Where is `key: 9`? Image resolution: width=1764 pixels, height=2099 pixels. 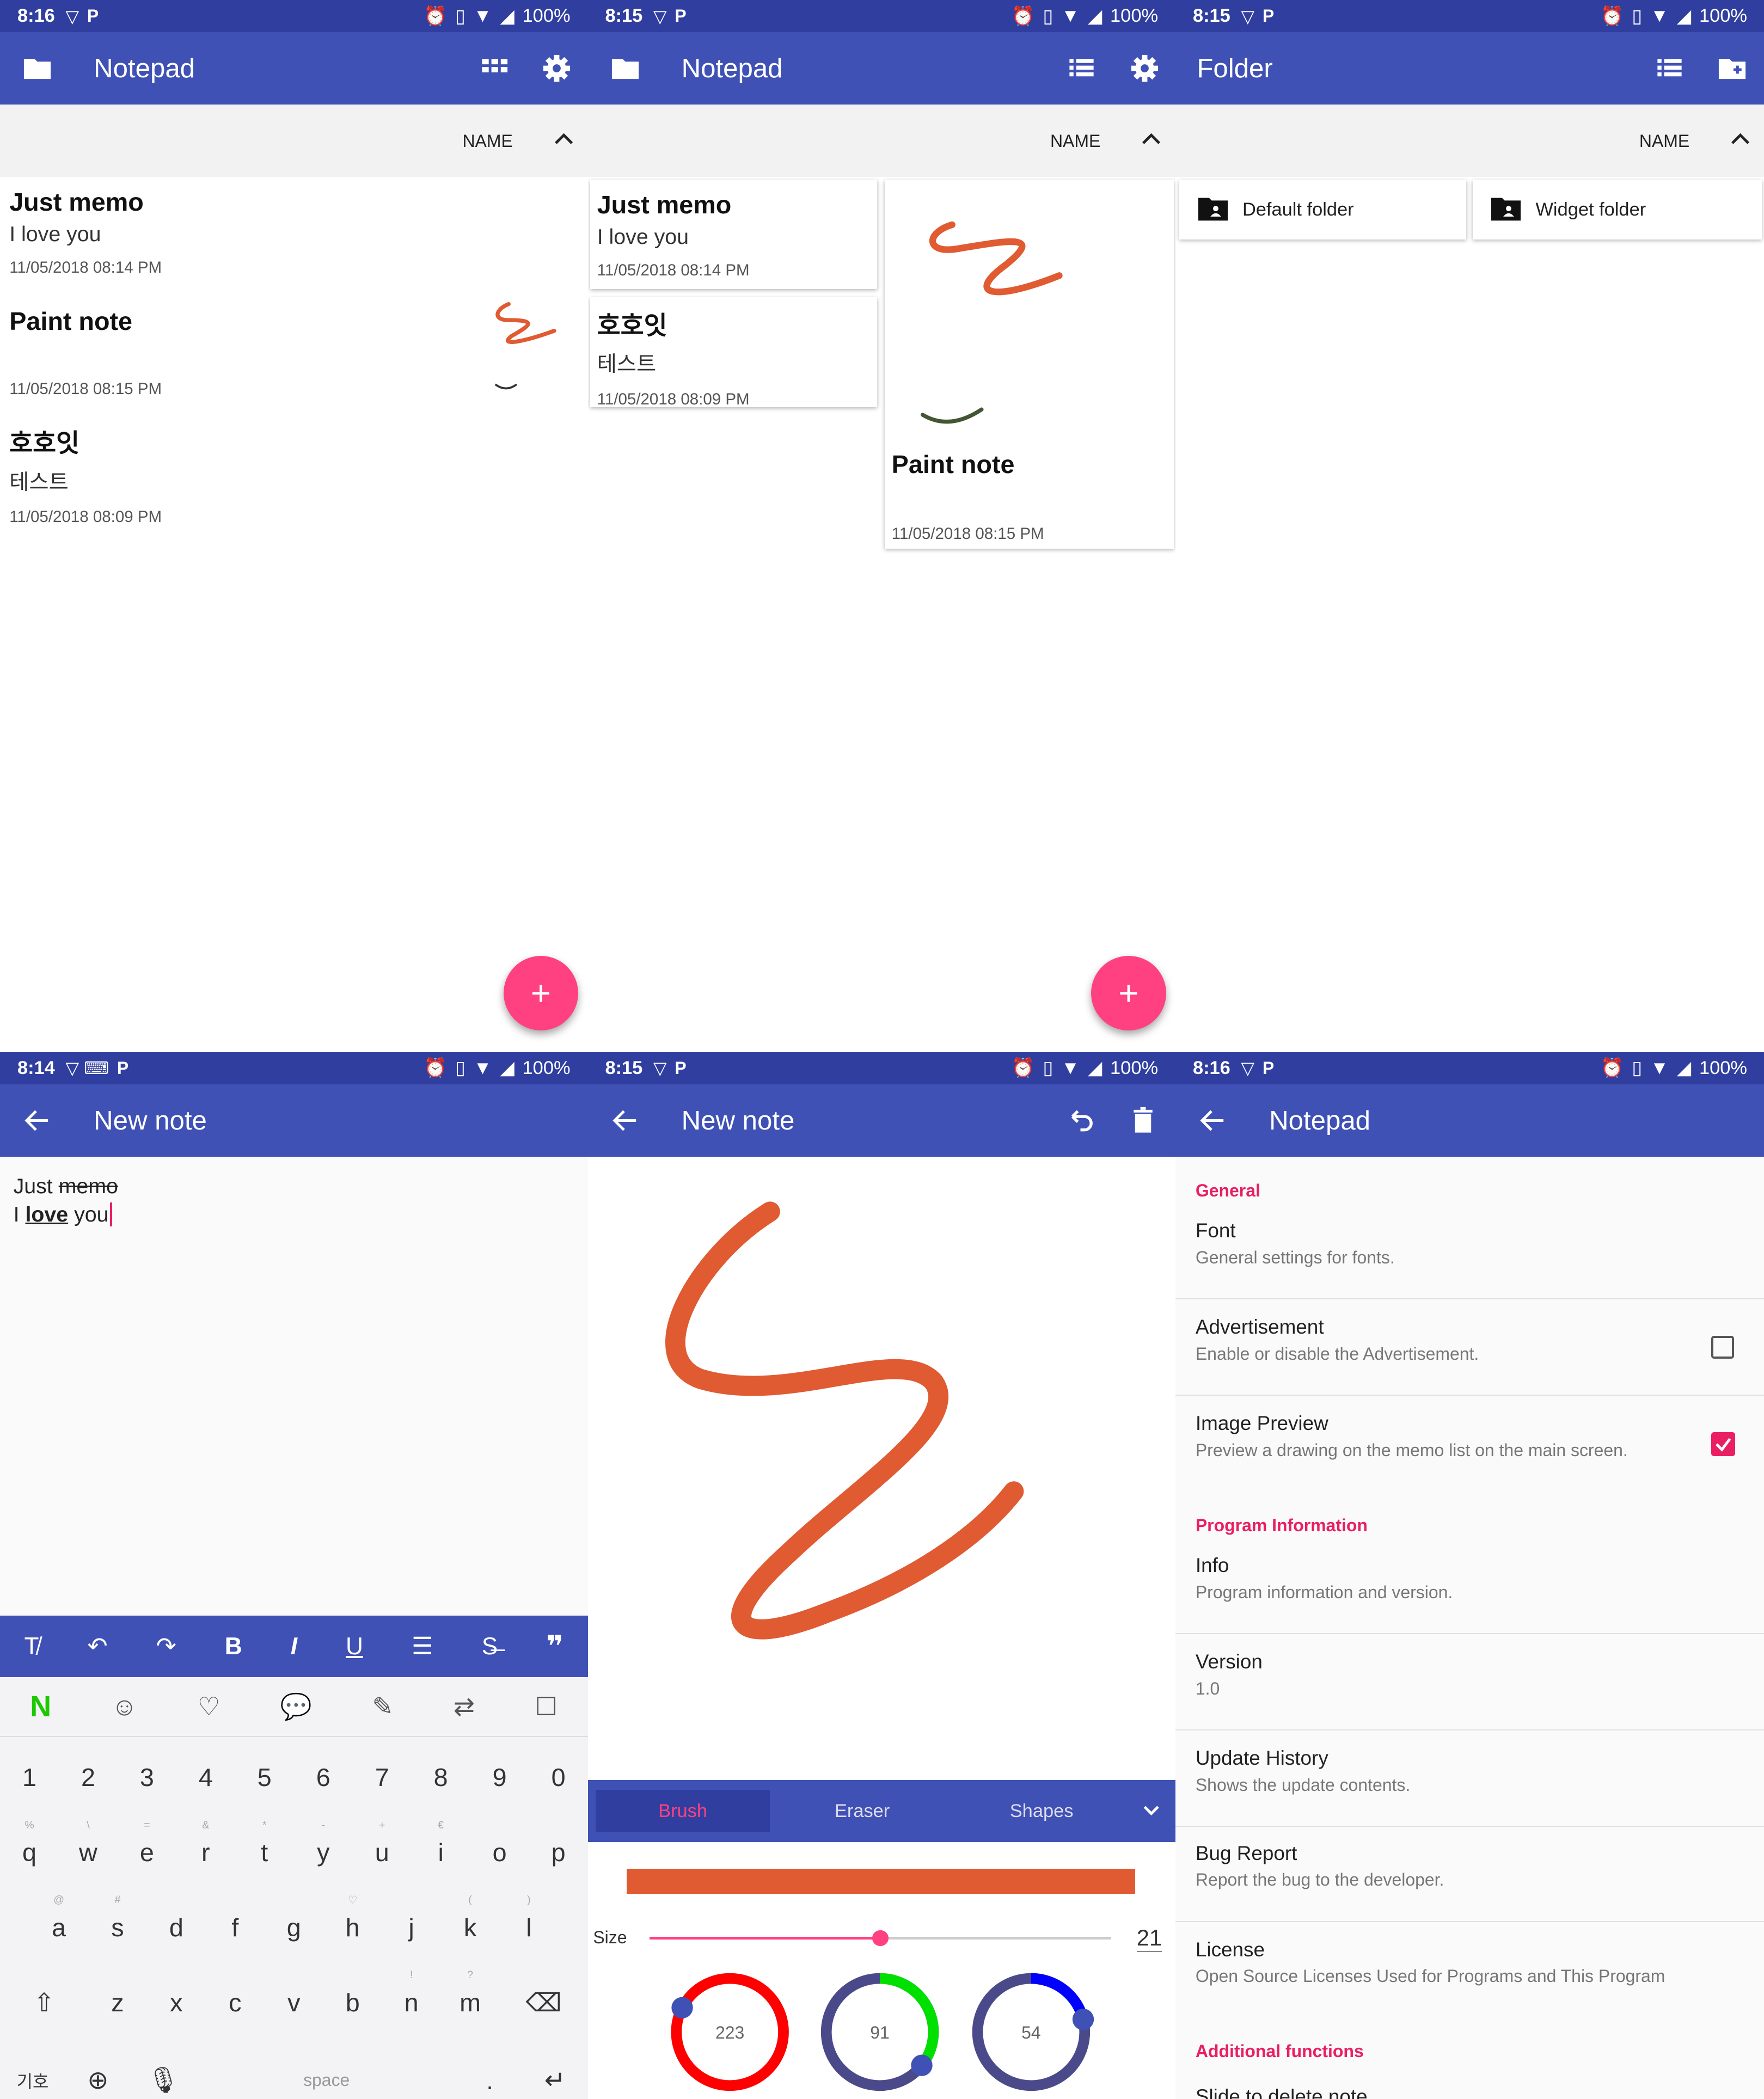 key: 9 is located at coordinates (499, 1777).